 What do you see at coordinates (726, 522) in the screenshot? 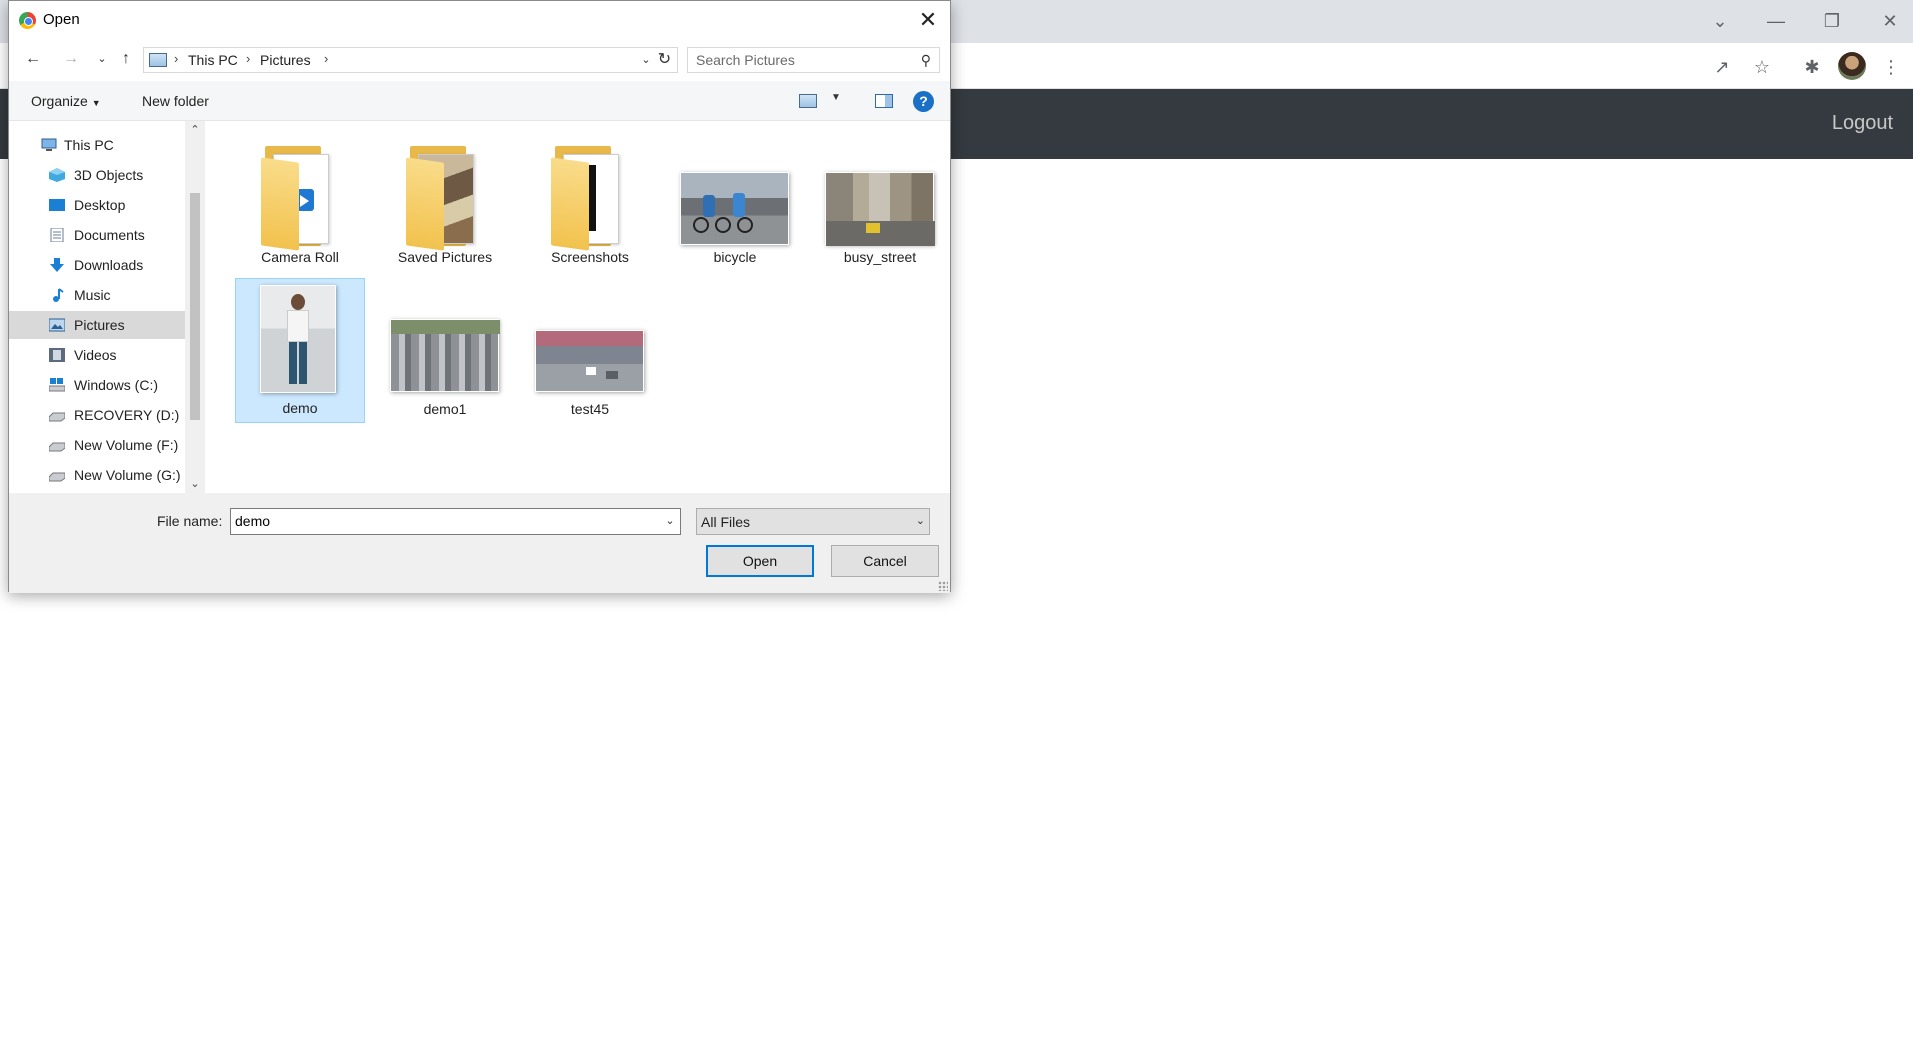
I see `file-type-value: All Files` at bounding box center [726, 522].